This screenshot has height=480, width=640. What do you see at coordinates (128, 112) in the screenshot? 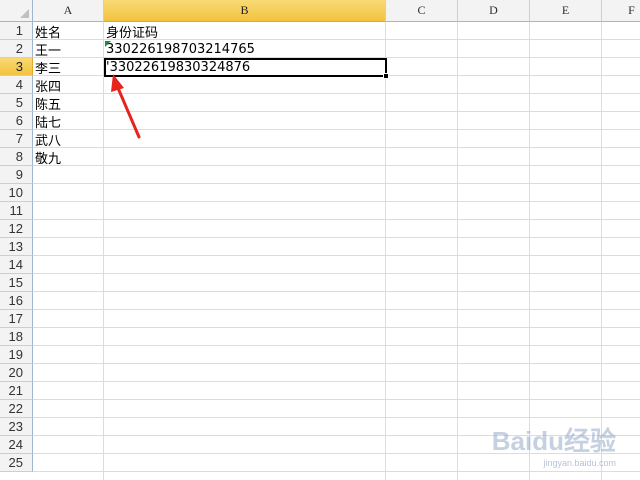
I see `arrow-shaft` at bounding box center [128, 112].